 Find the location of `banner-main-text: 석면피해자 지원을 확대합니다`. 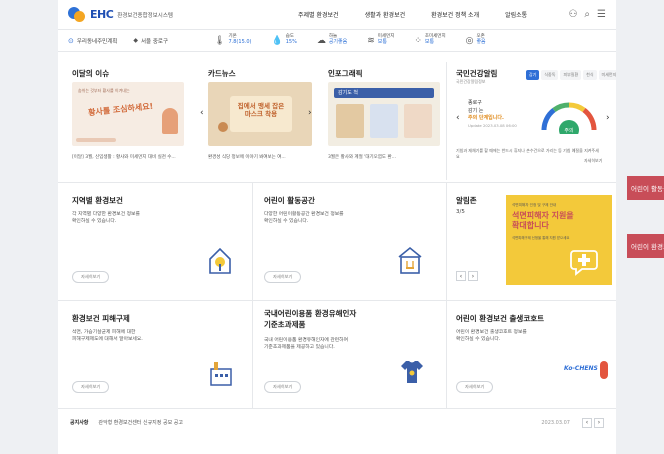

banner-main-text: 석면피해자 지원을 확대합니다 is located at coordinates (543, 221).